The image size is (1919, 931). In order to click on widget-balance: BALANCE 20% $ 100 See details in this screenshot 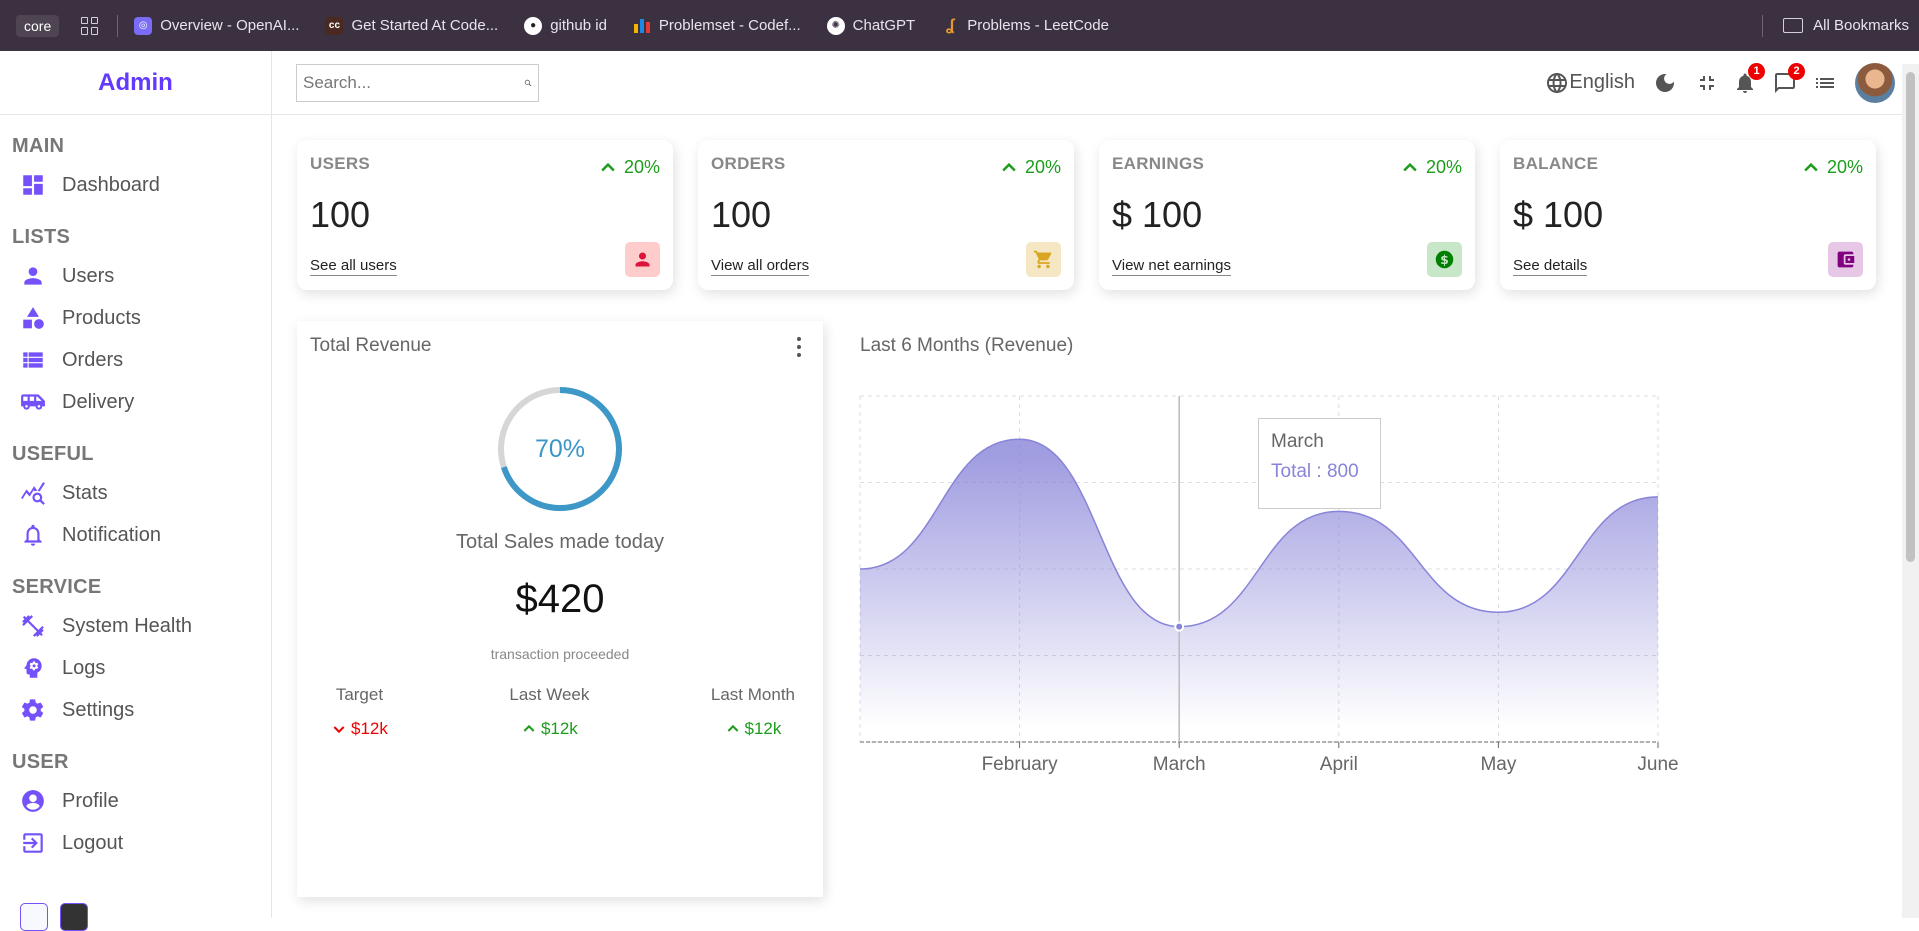, I will do `click(1688, 215)`.